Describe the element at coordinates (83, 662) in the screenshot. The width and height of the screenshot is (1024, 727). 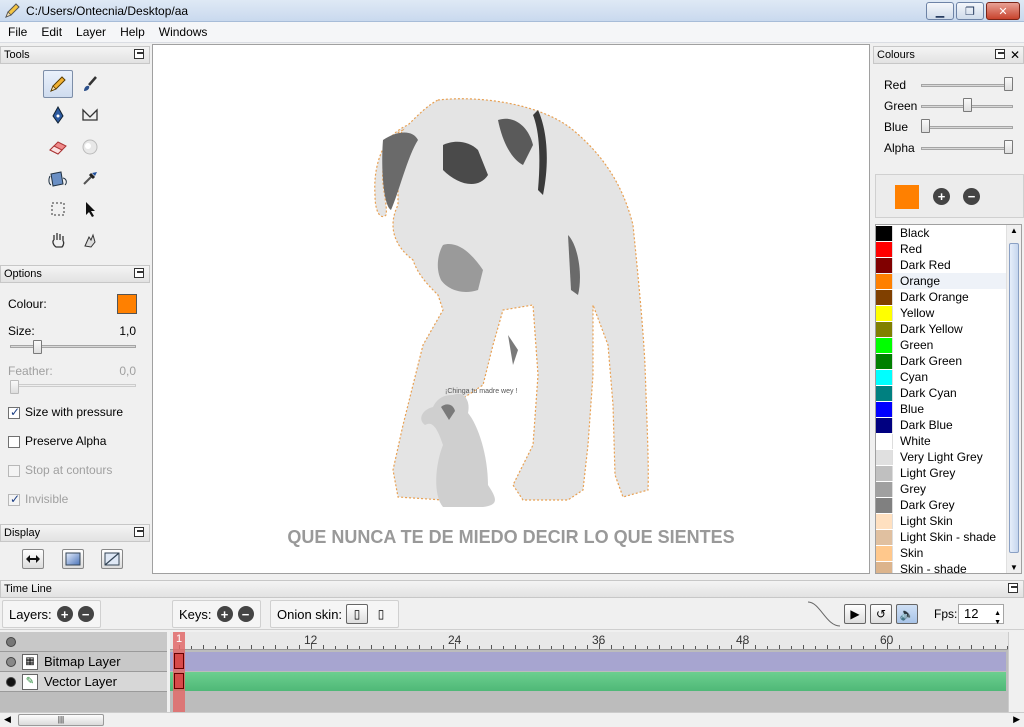
I see `layer-row-bitmap: ▦ Bitmap Layer` at that location.